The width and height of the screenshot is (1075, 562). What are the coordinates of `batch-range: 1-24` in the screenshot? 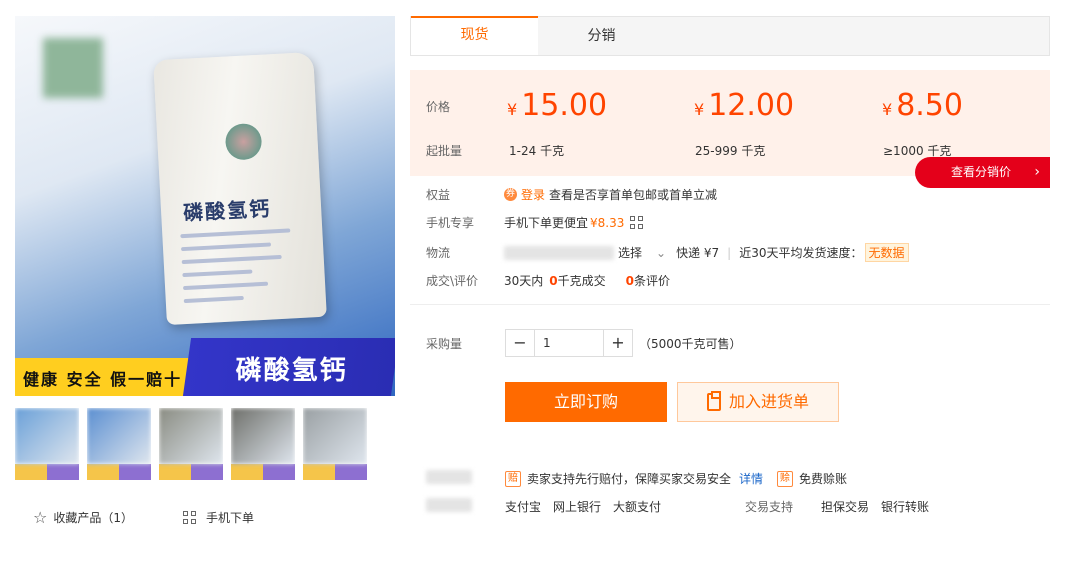 It's located at (523, 151).